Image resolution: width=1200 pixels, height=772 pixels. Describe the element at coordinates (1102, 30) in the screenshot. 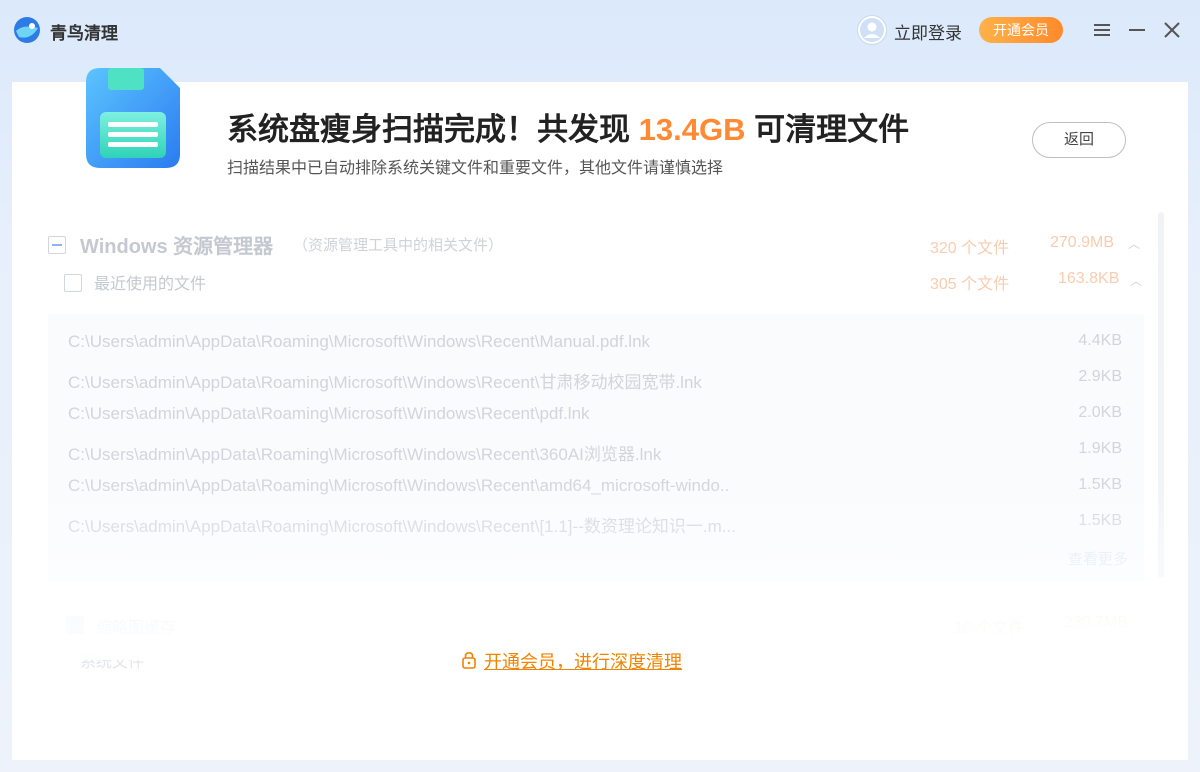

I see `menu-icon` at that location.